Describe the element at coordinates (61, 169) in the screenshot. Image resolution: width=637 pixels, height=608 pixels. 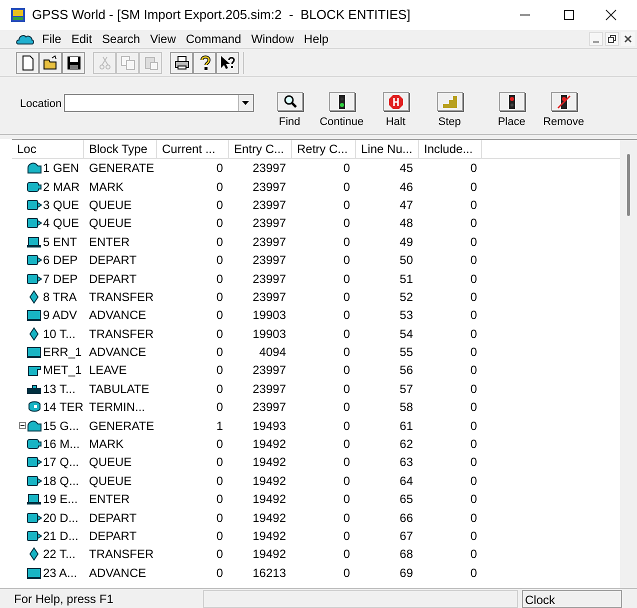
I see `table-cell-text: 1 GEN` at that location.